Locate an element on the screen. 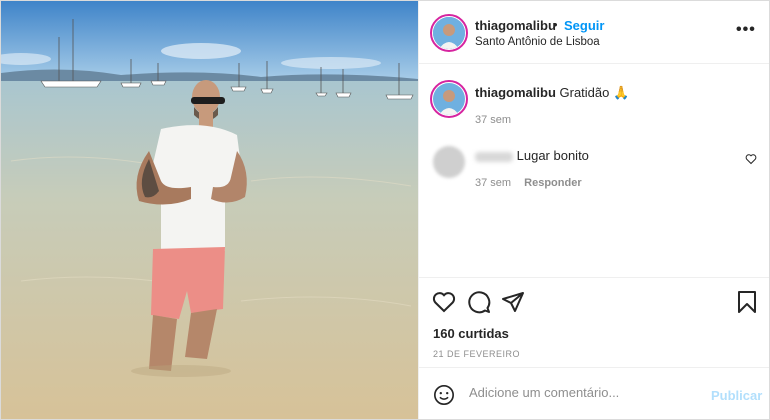 The width and height of the screenshot is (770, 420). publish-button: Publicar is located at coordinates (736, 395).